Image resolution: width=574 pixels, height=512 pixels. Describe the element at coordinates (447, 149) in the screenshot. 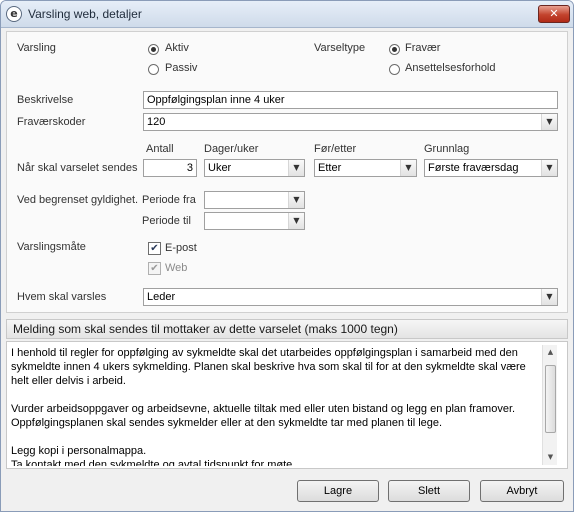

I see `grunnlag-header: Grunnlag` at that location.